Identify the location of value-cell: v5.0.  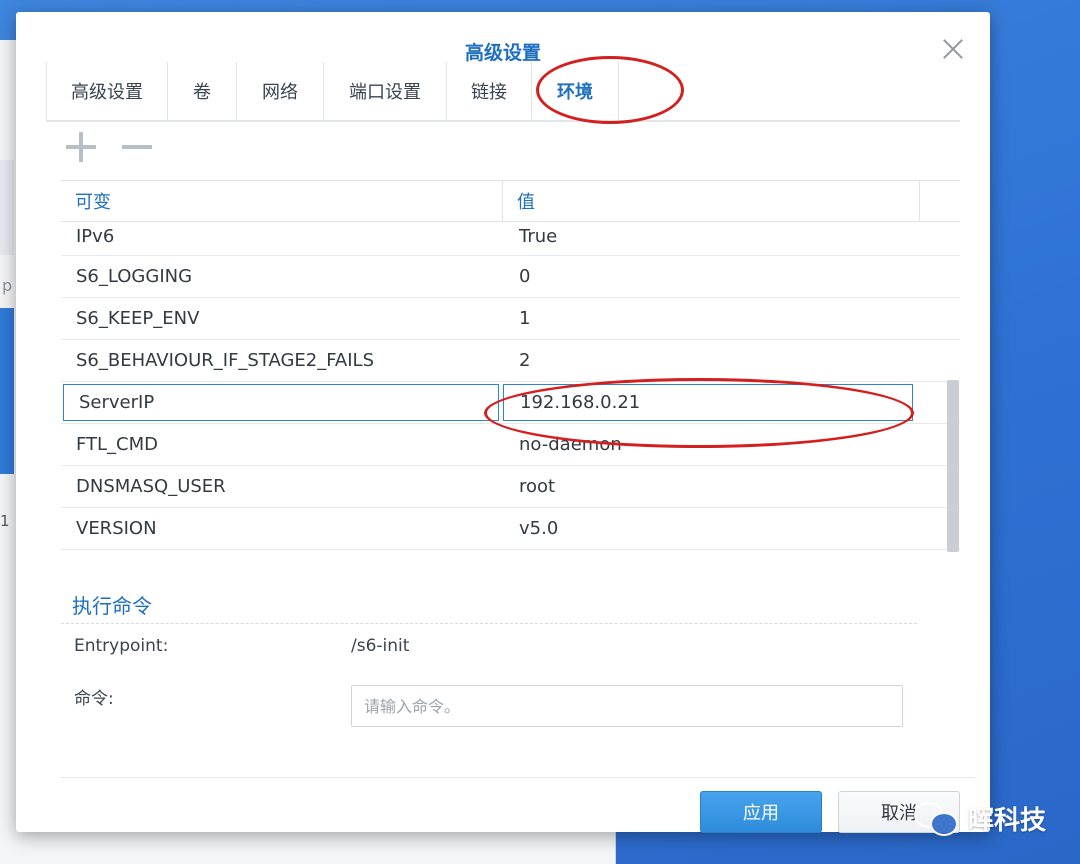
(539, 528).